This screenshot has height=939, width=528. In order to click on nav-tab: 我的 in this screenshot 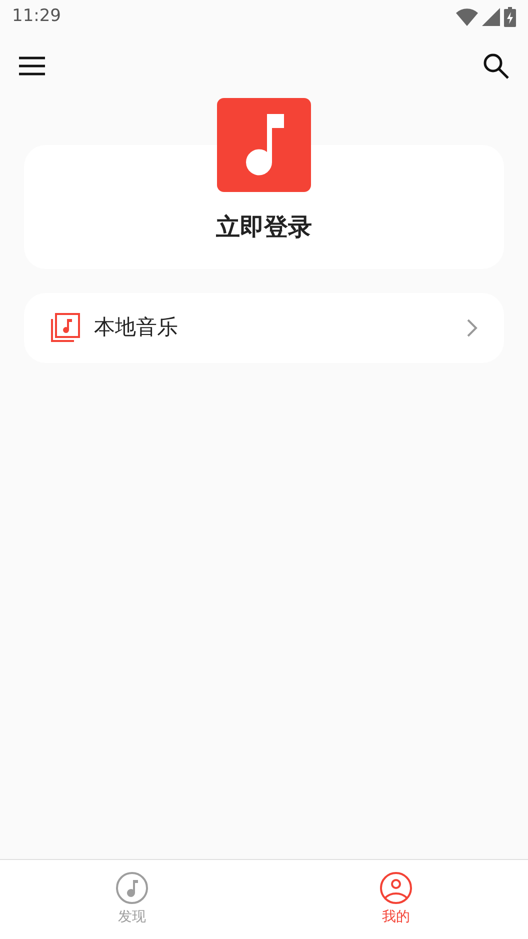, I will do `click(396, 899)`.